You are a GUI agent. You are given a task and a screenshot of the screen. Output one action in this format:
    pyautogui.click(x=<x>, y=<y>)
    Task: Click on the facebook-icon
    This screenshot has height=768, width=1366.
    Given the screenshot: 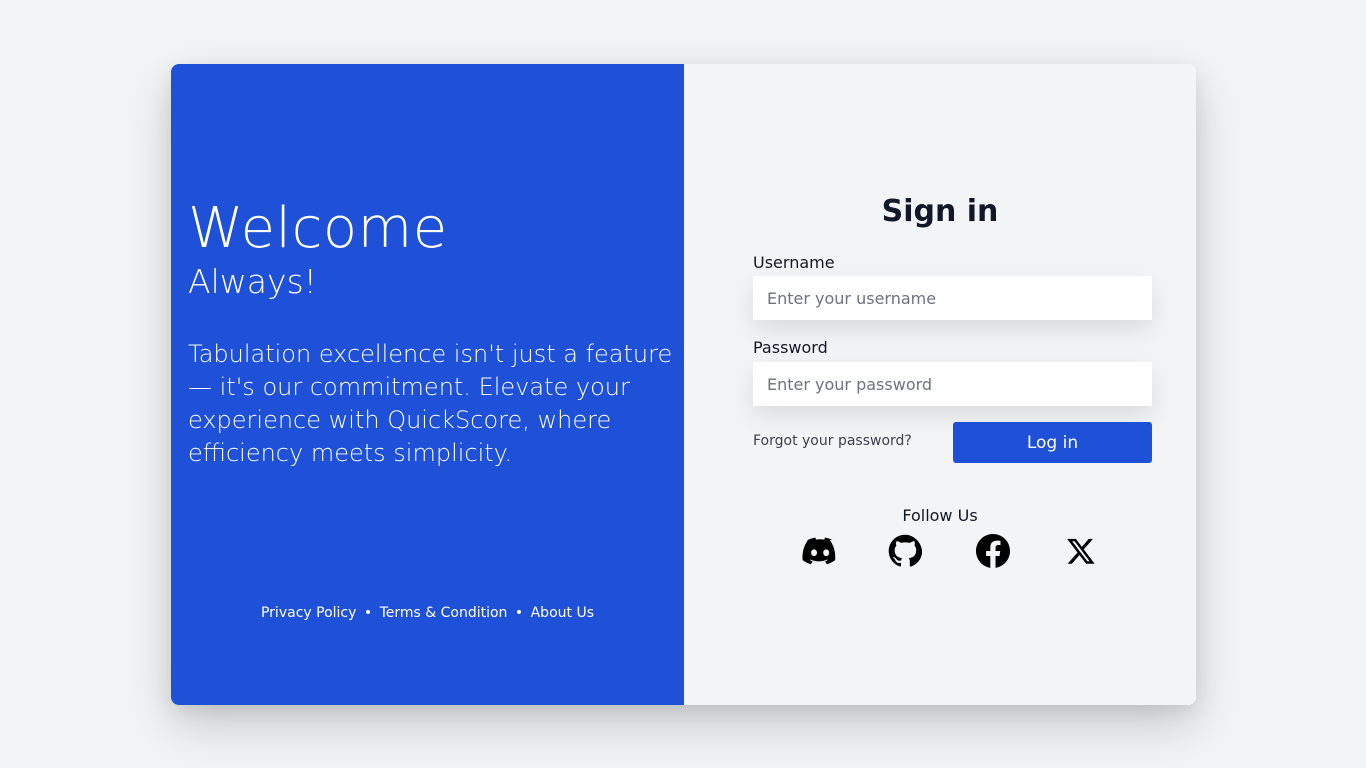 What is the action you would take?
    pyautogui.click(x=993, y=551)
    